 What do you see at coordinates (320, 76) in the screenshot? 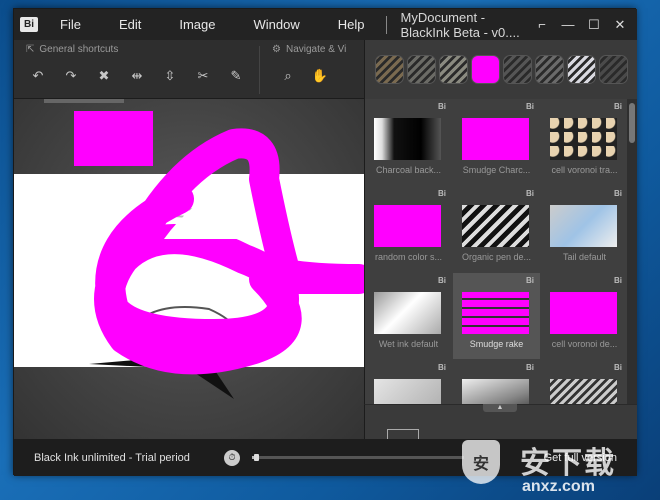
I see `pan-hand-icon: ✋` at bounding box center [320, 76].